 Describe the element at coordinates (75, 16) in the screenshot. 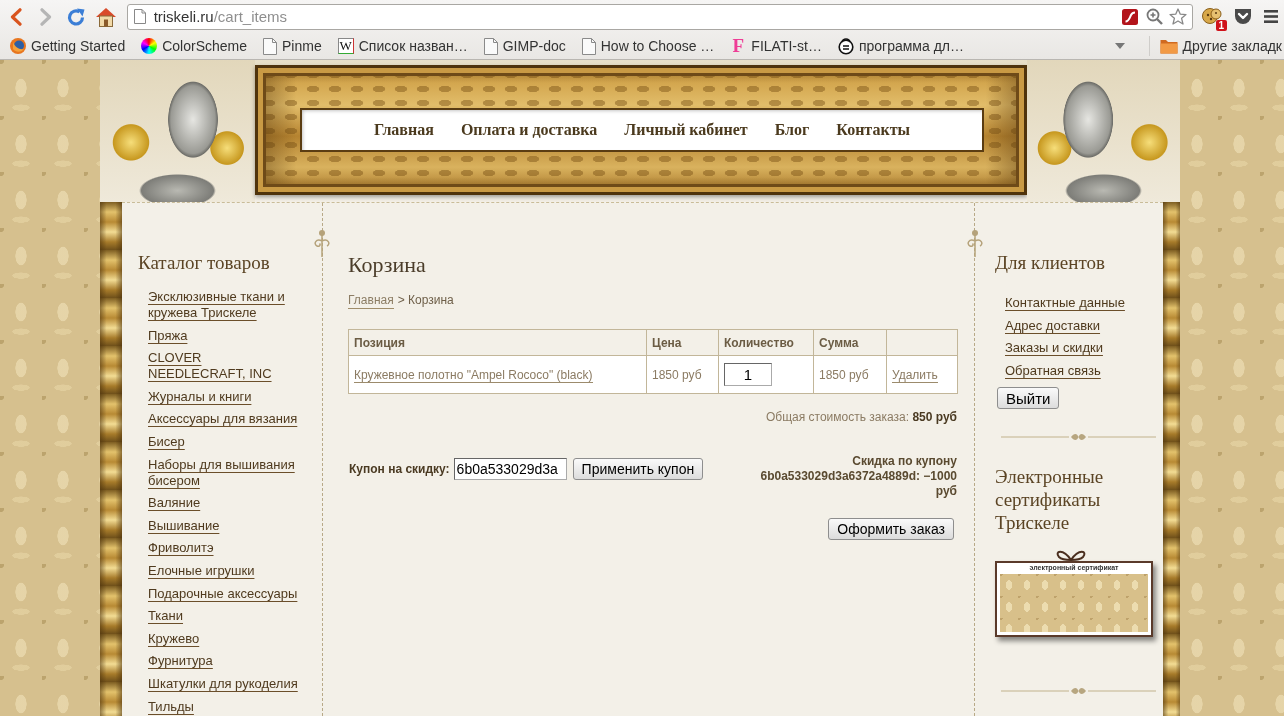

I see `reload-icon` at that location.